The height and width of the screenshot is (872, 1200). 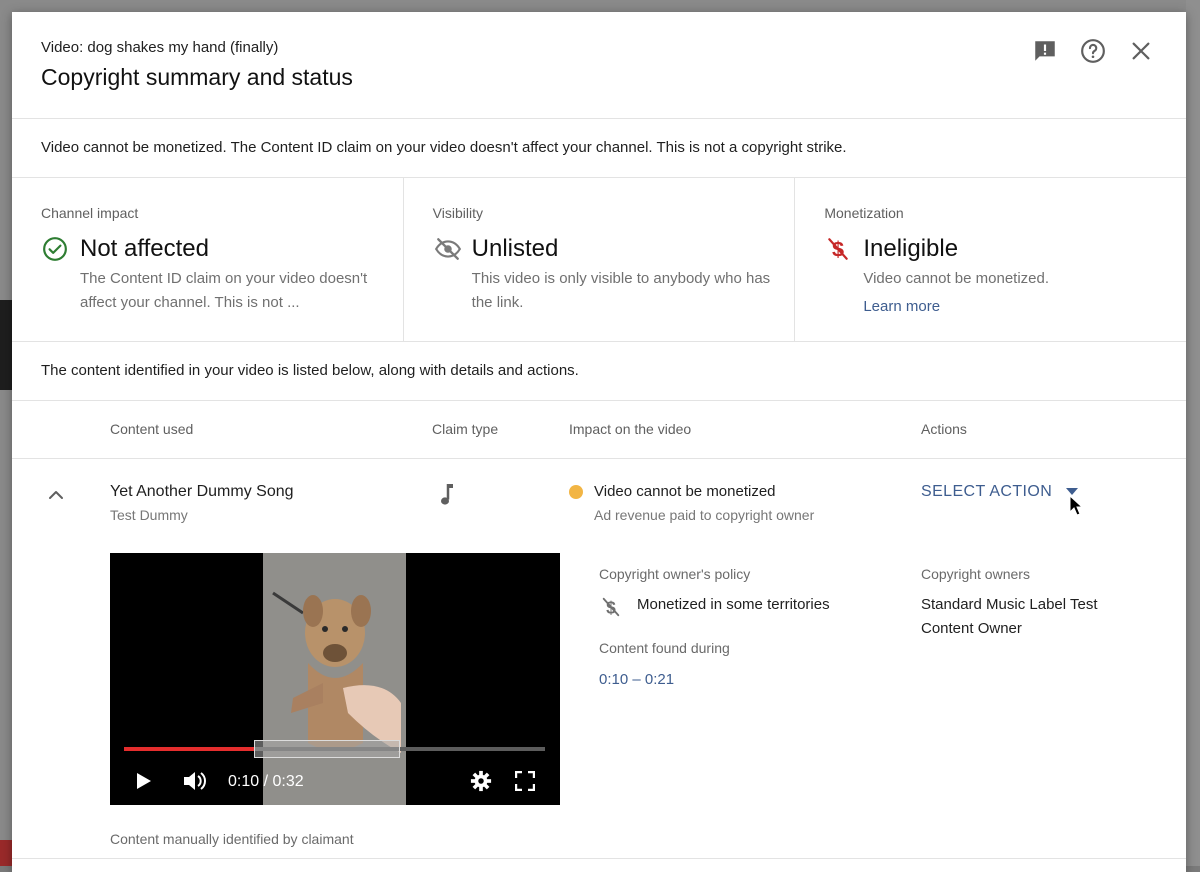 What do you see at coordinates (197, 77) in the screenshot?
I see `dialog-title: Copyright summary and status` at bounding box center [197, 77].